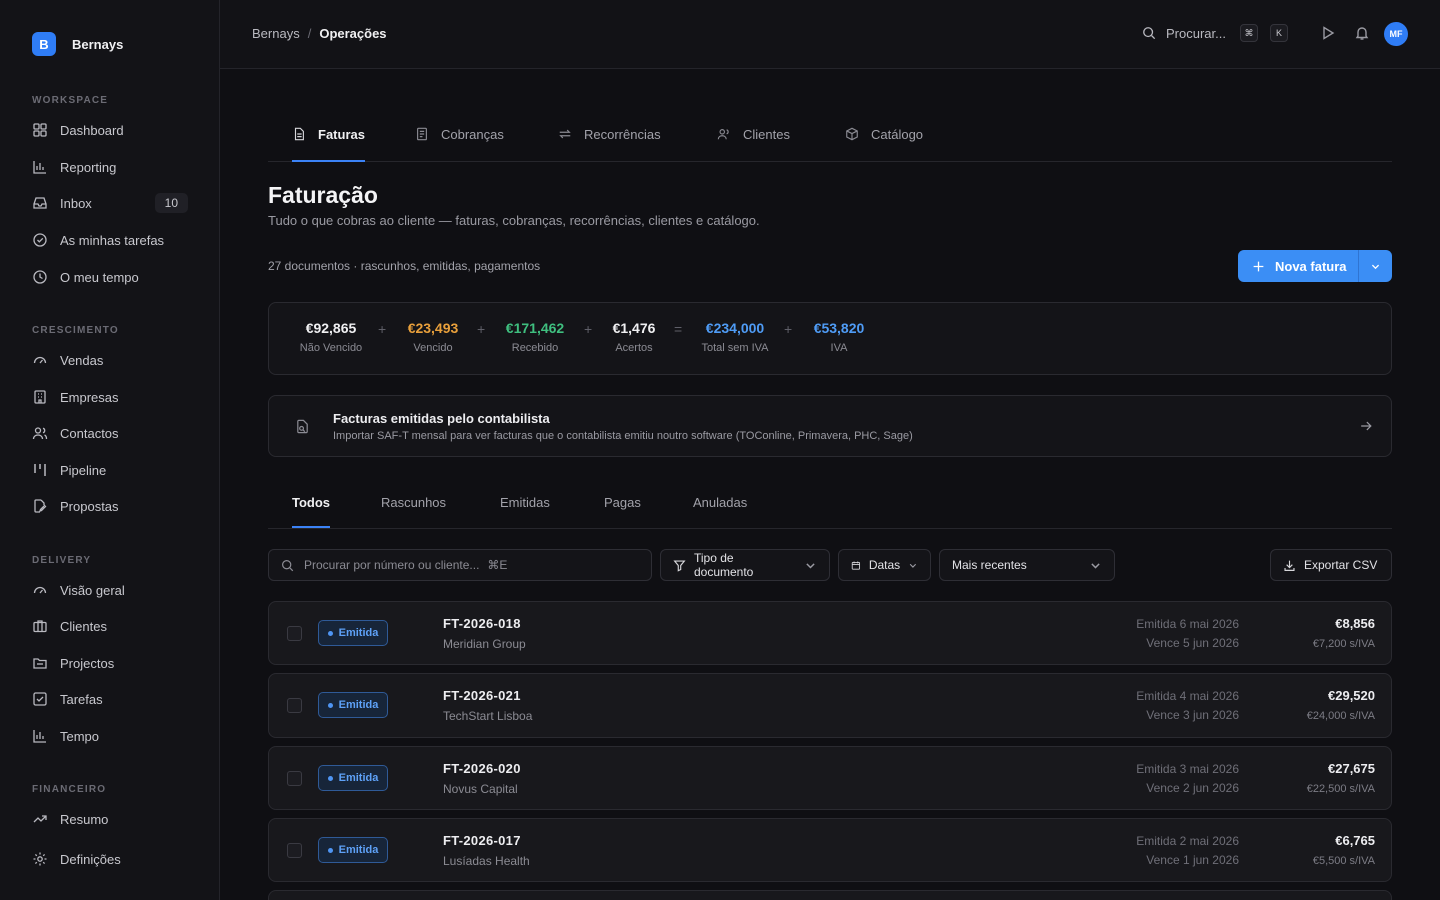 This screenshot has width=1440, height=900. Describe the element at coordinates (110, 433) in the screenshot. I see `sidebar-item-contacts: Contactos` at that location.